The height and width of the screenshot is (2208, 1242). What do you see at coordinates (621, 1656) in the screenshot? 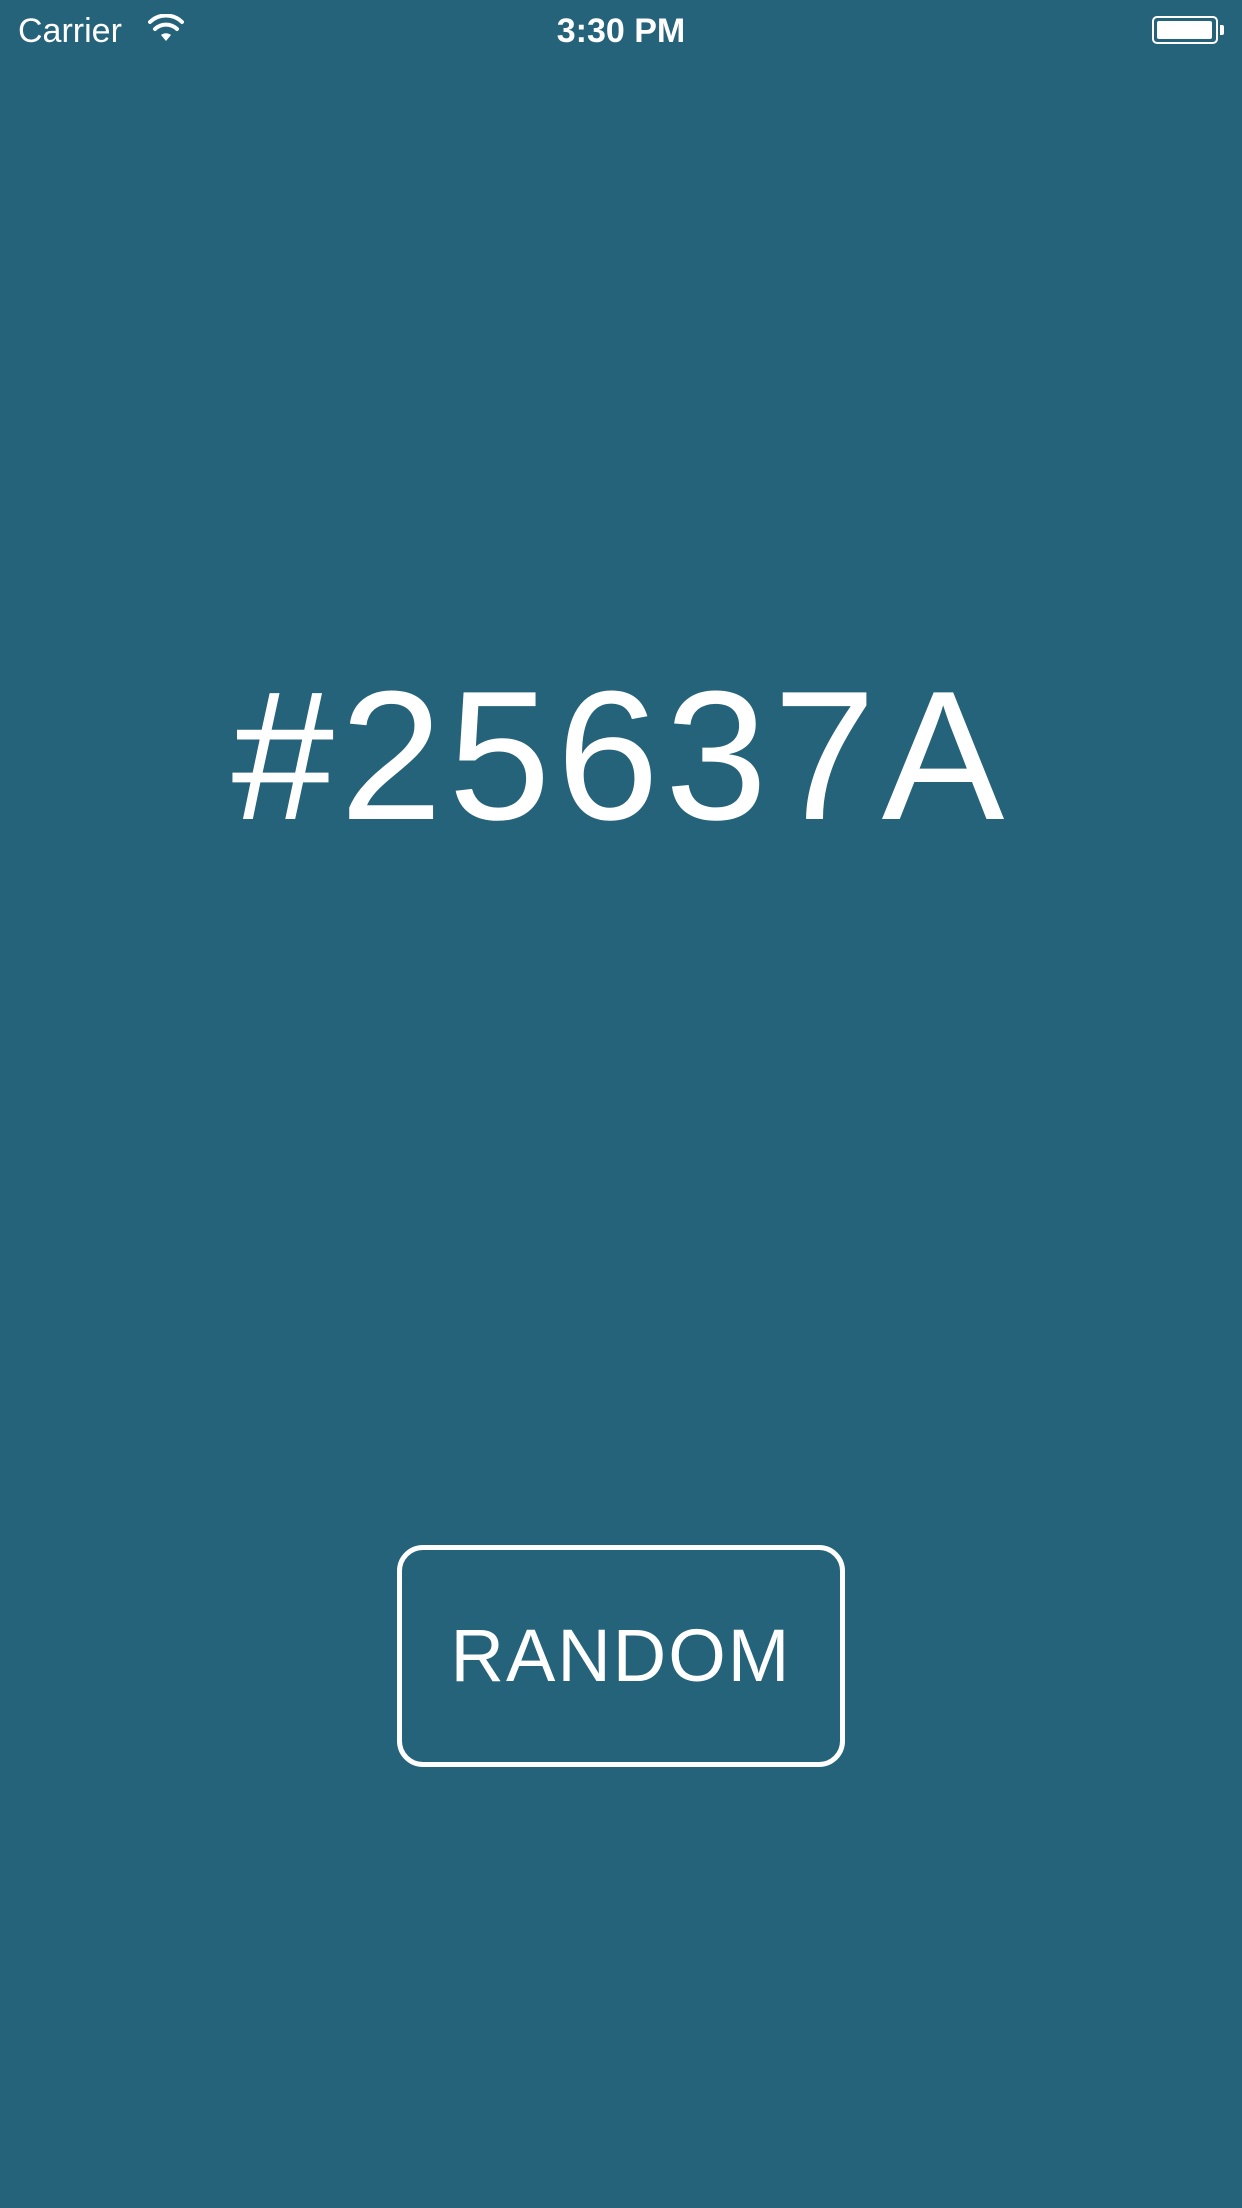
I see `random-button: RANDOM` at bounding box center [621, 1656].